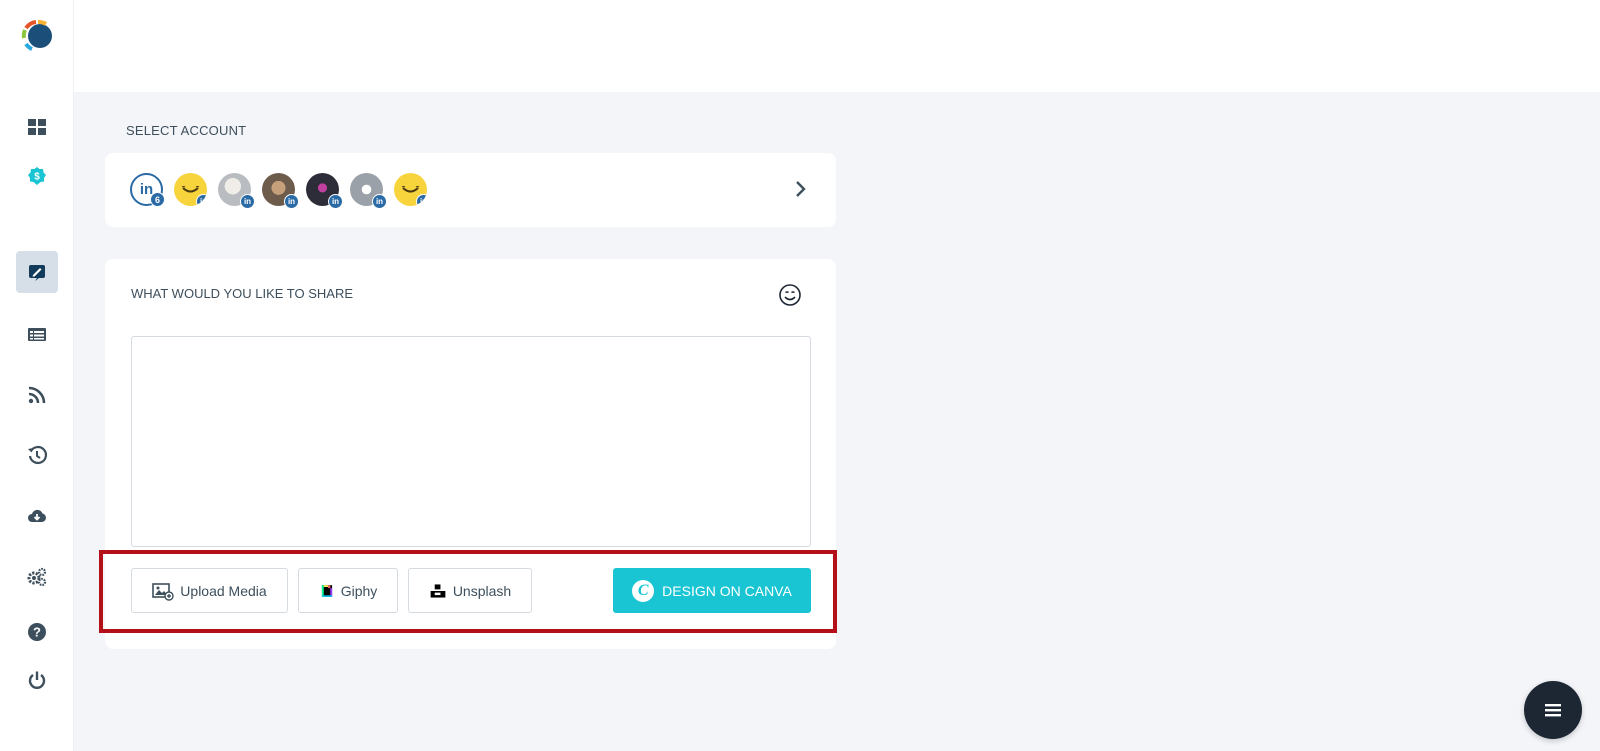 Image resolution: width=1600 pixels, height=751 pixels. I want to click on sidebar-item-list, so click(37, 334).